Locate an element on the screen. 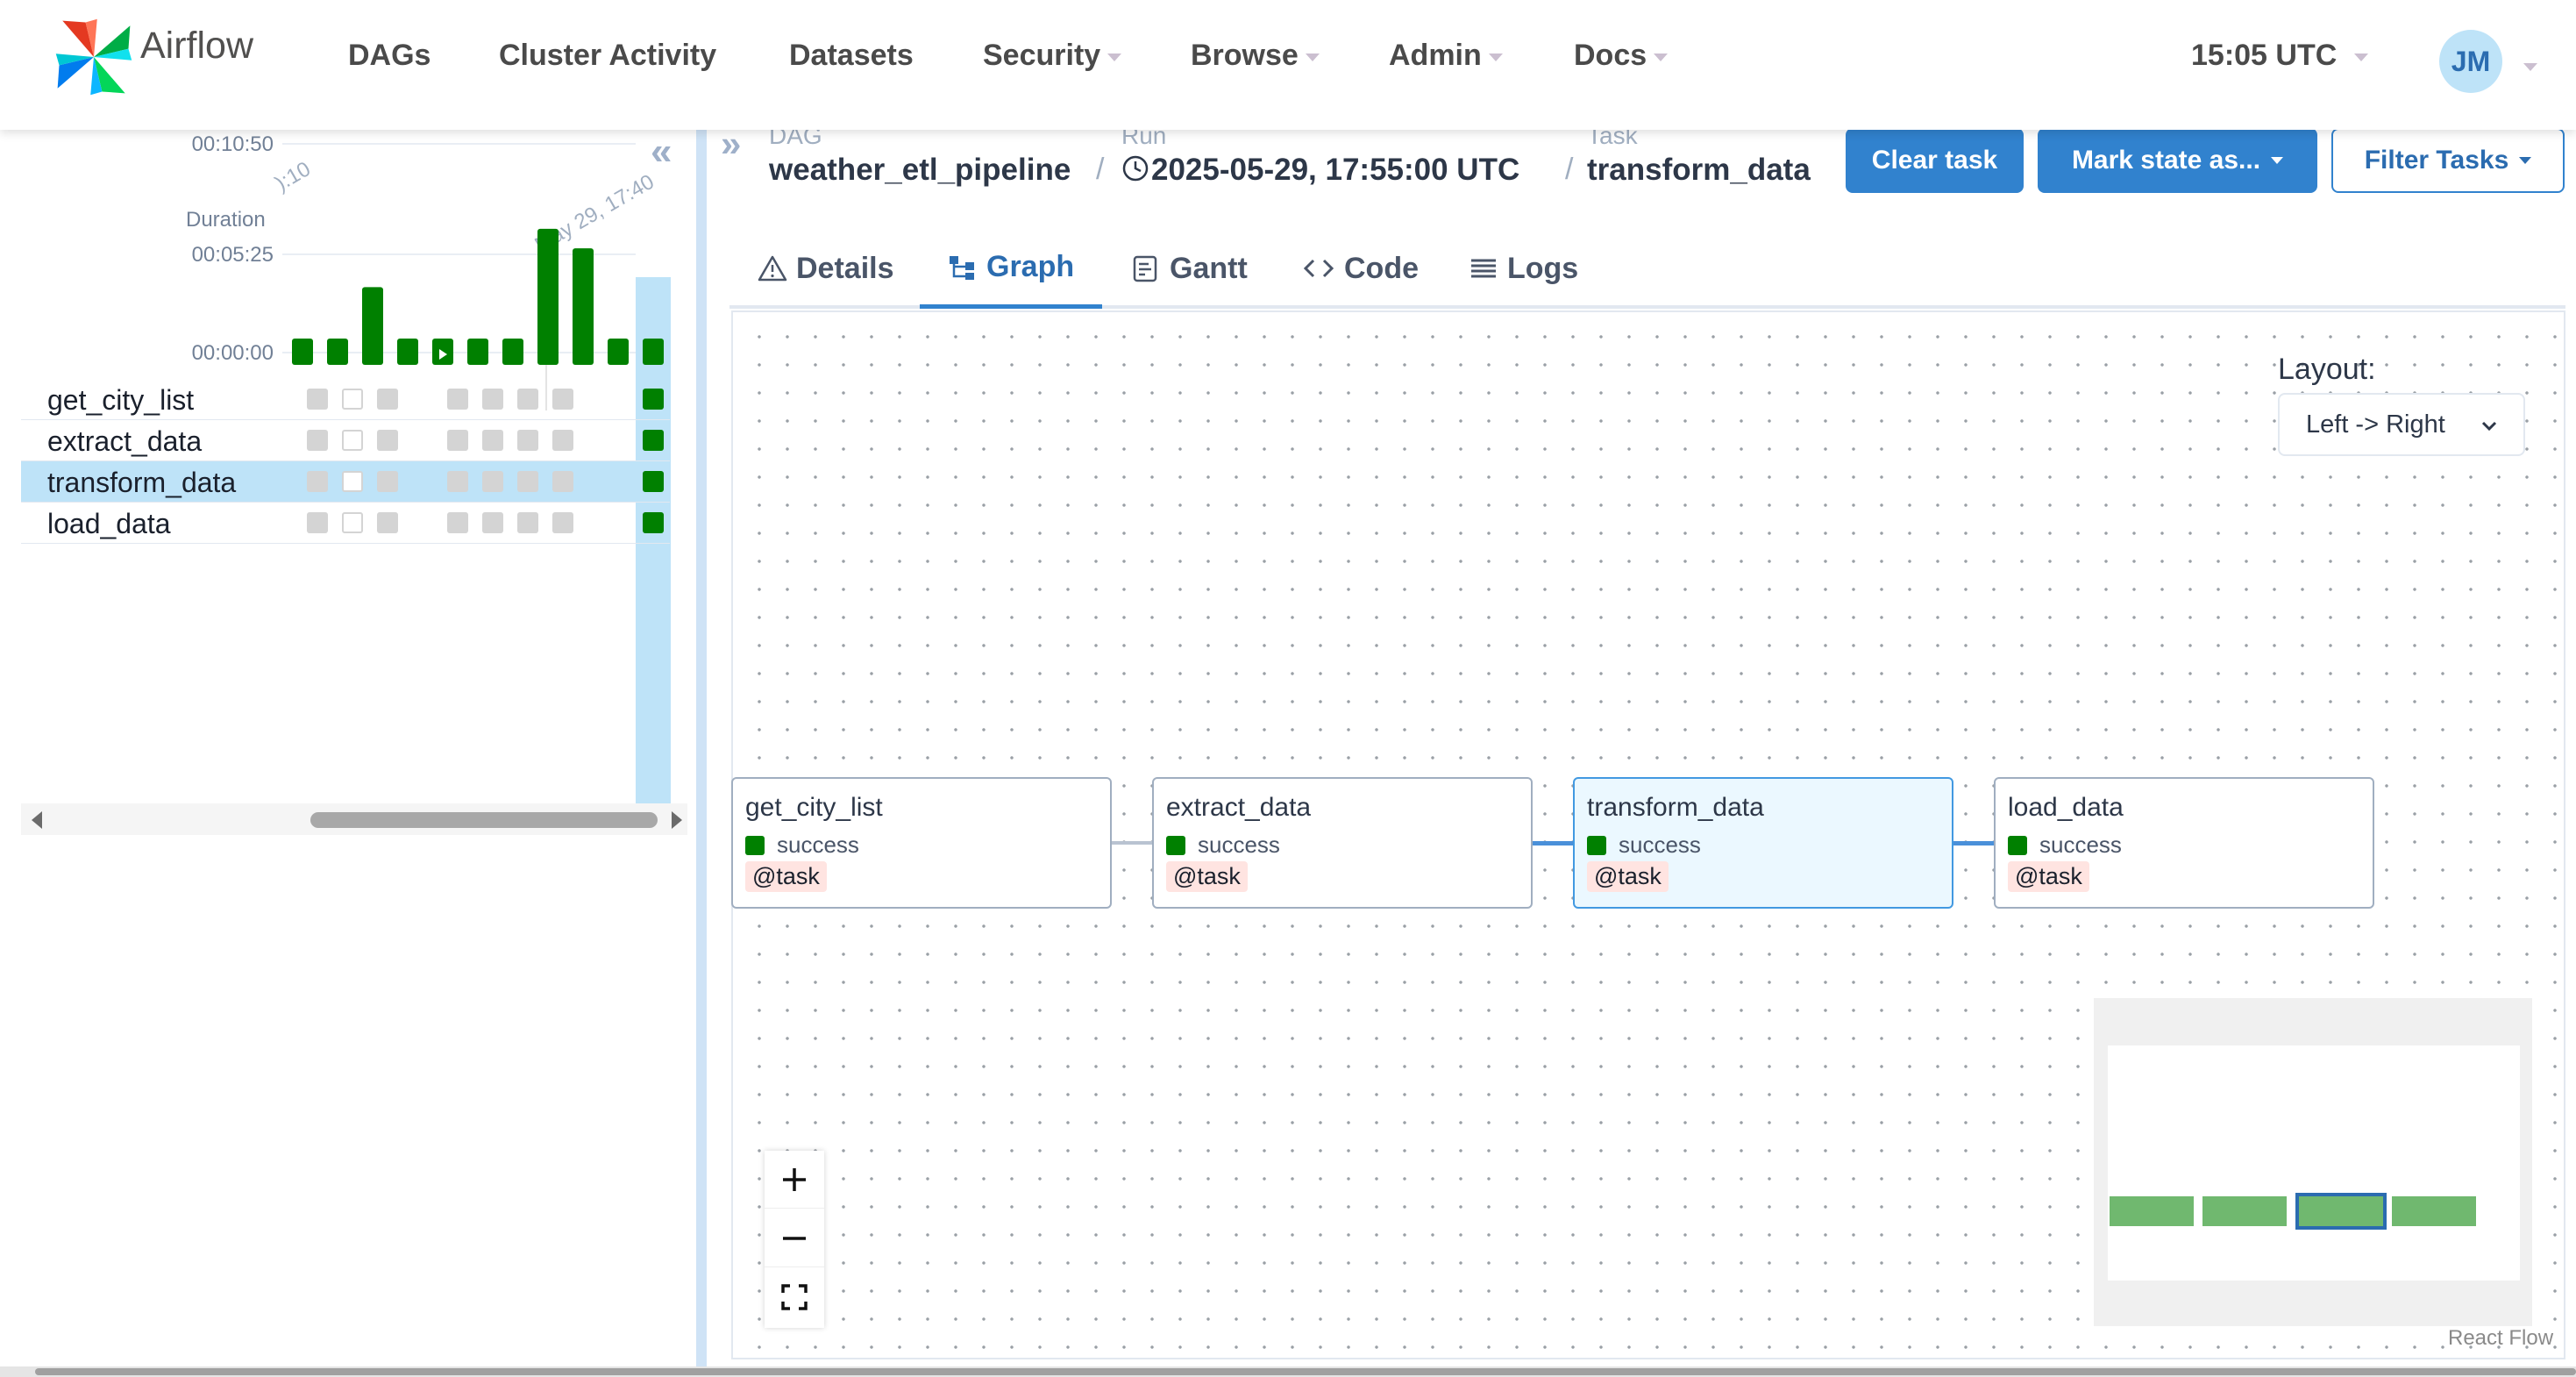 Image resolution: width=2576 pixels, height=1377 pixels. breadcrumb-task-value: transform_data is located at coordinates (1699, 170).